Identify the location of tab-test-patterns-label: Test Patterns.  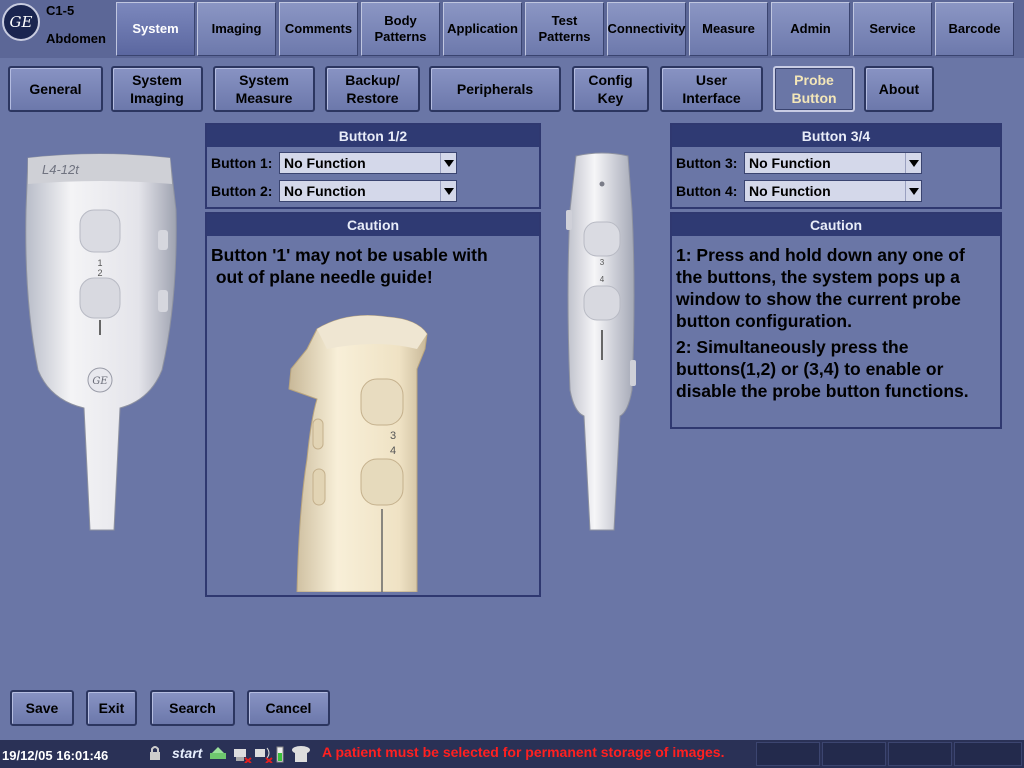
(564, 28).